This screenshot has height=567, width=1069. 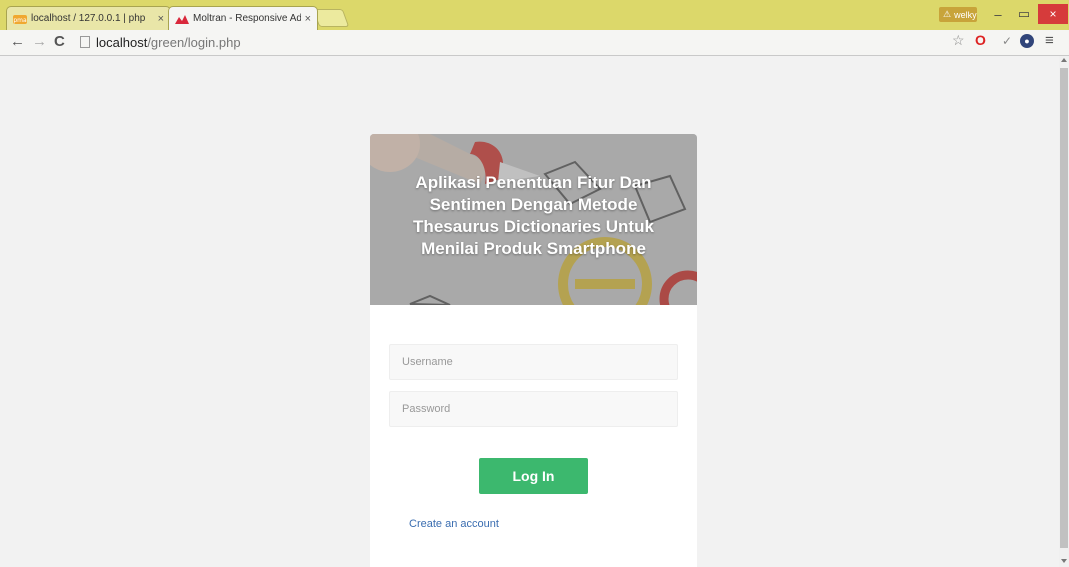 What do you see at coordinates (59, 41) in the screenshot?
I see `reload-icon: C` at bounding box center [59, 41].